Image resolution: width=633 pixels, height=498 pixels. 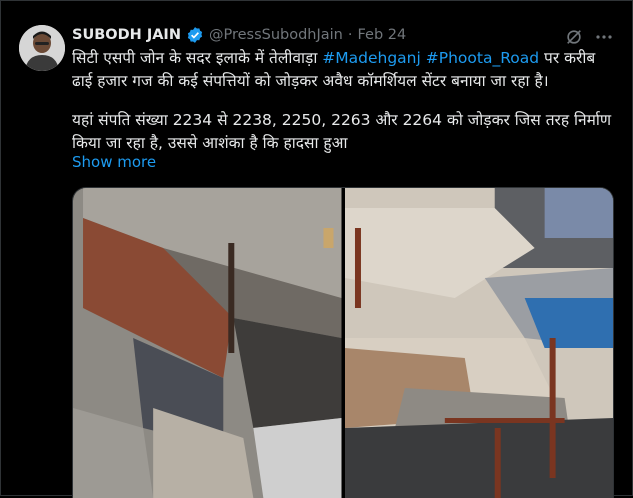 I want to click on hashtag-madehganj: #Madehganj, so click(x=371, y=58).